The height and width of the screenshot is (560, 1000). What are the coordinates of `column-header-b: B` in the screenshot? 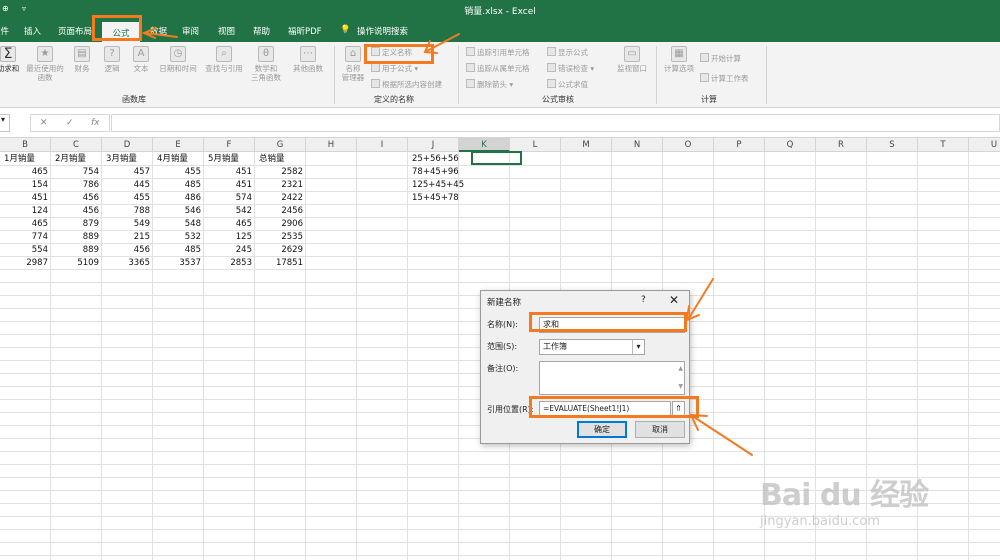 It's located at (25, 145).